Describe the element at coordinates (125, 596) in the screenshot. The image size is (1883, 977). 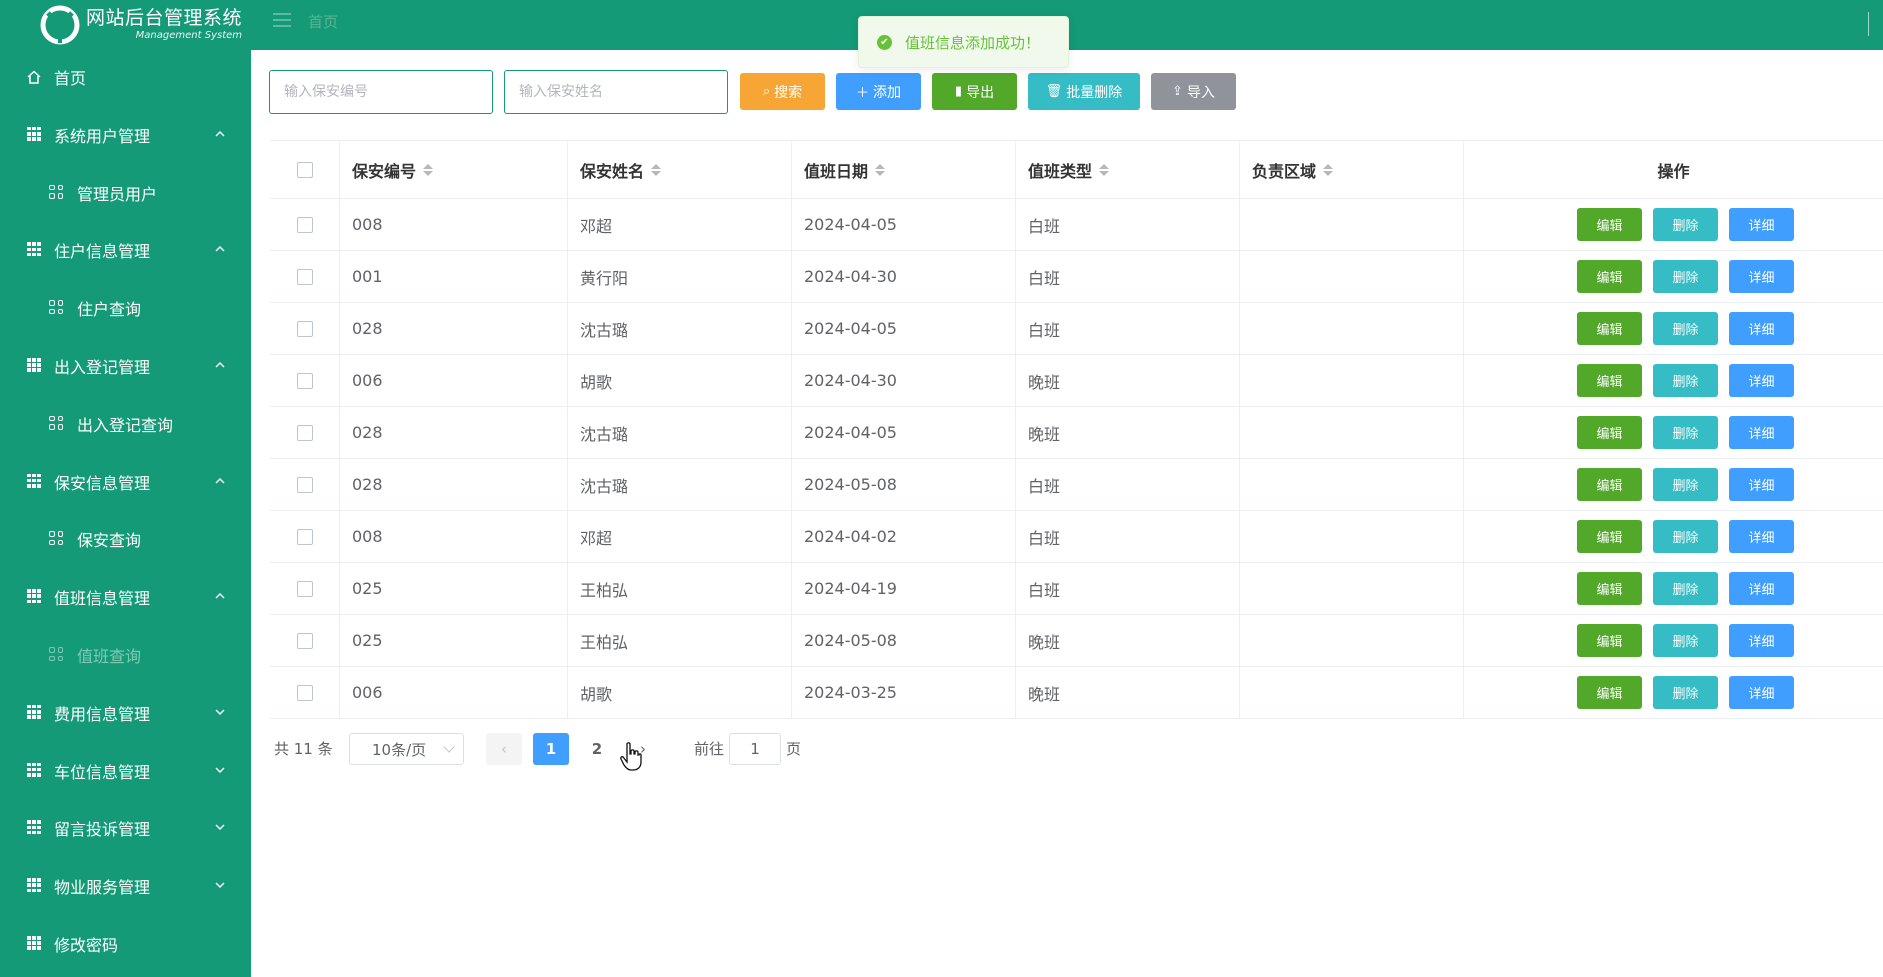
I see `sidebar-item-9: 值班信息管理` at that location.